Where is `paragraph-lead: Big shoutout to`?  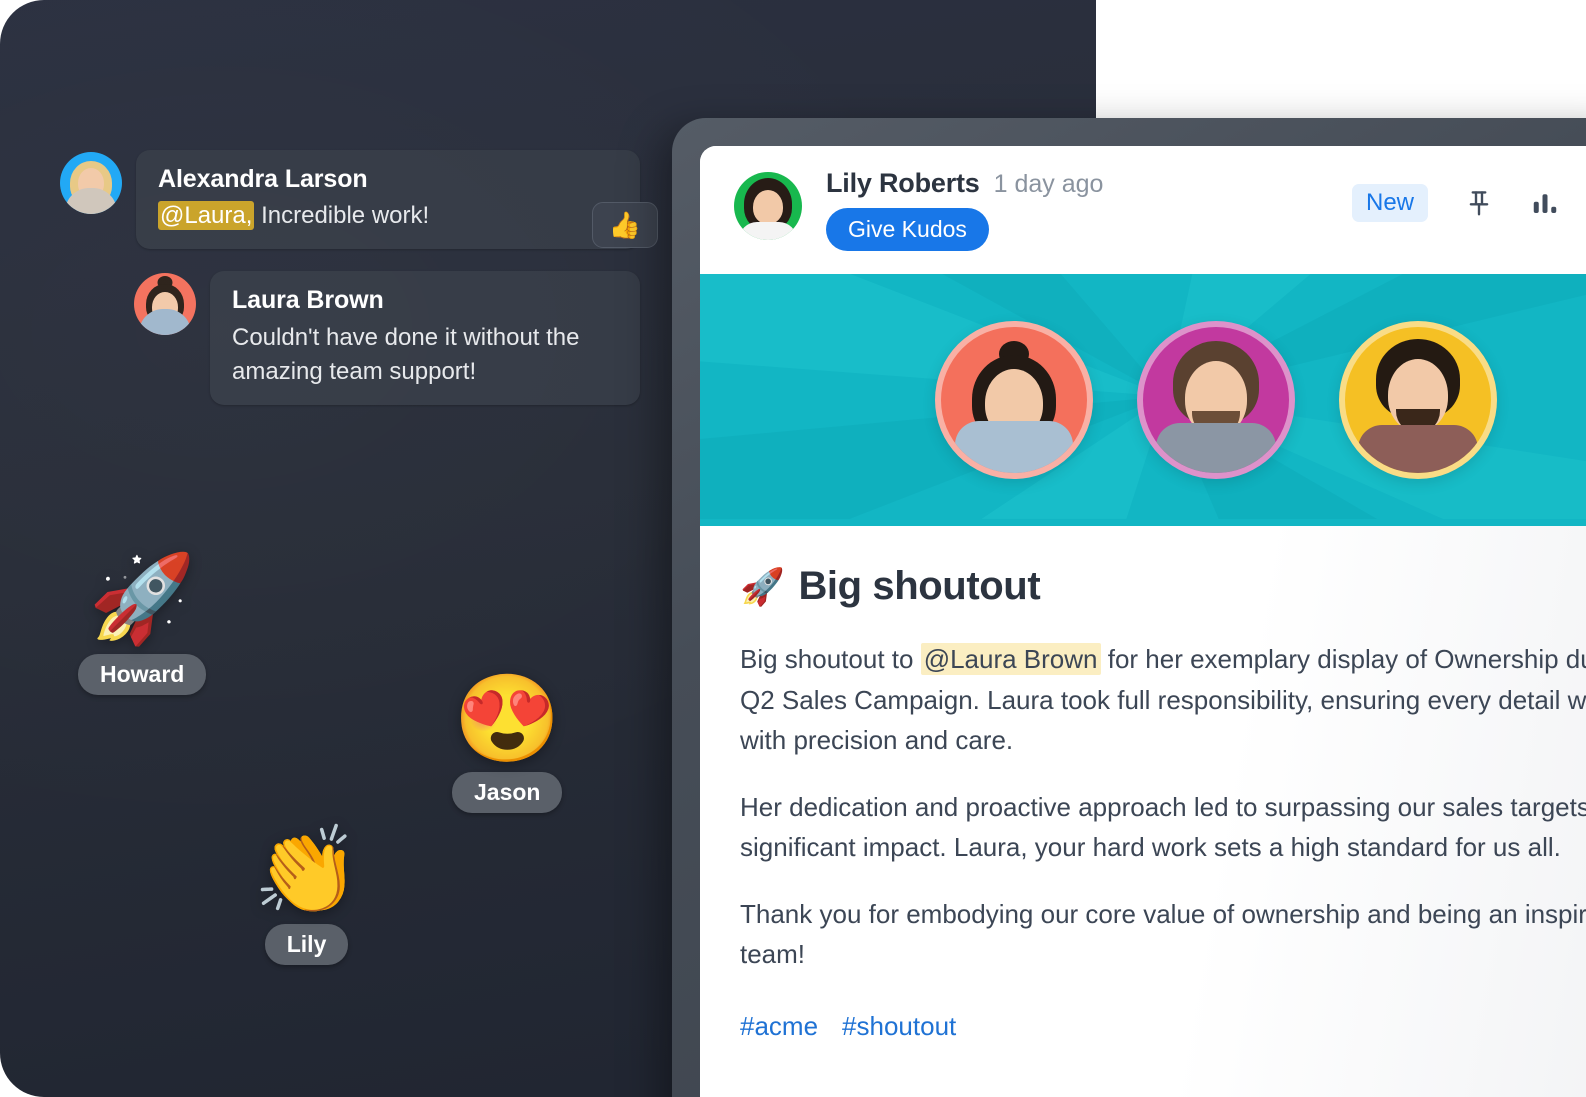
paragraph-lead: Big shoutout to is located at coordinates (830, 659).